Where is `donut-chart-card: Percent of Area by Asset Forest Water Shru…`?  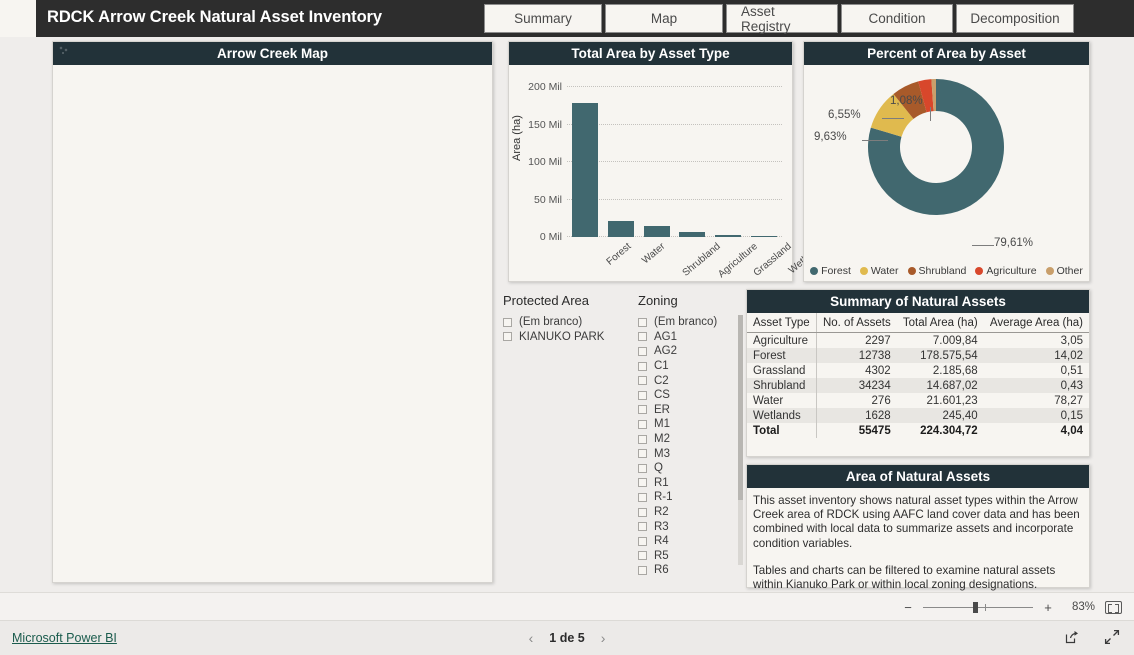
donut-chart-card: Percent of Area by Asset Forest Water Shru… is located at coordinates (946, 161).